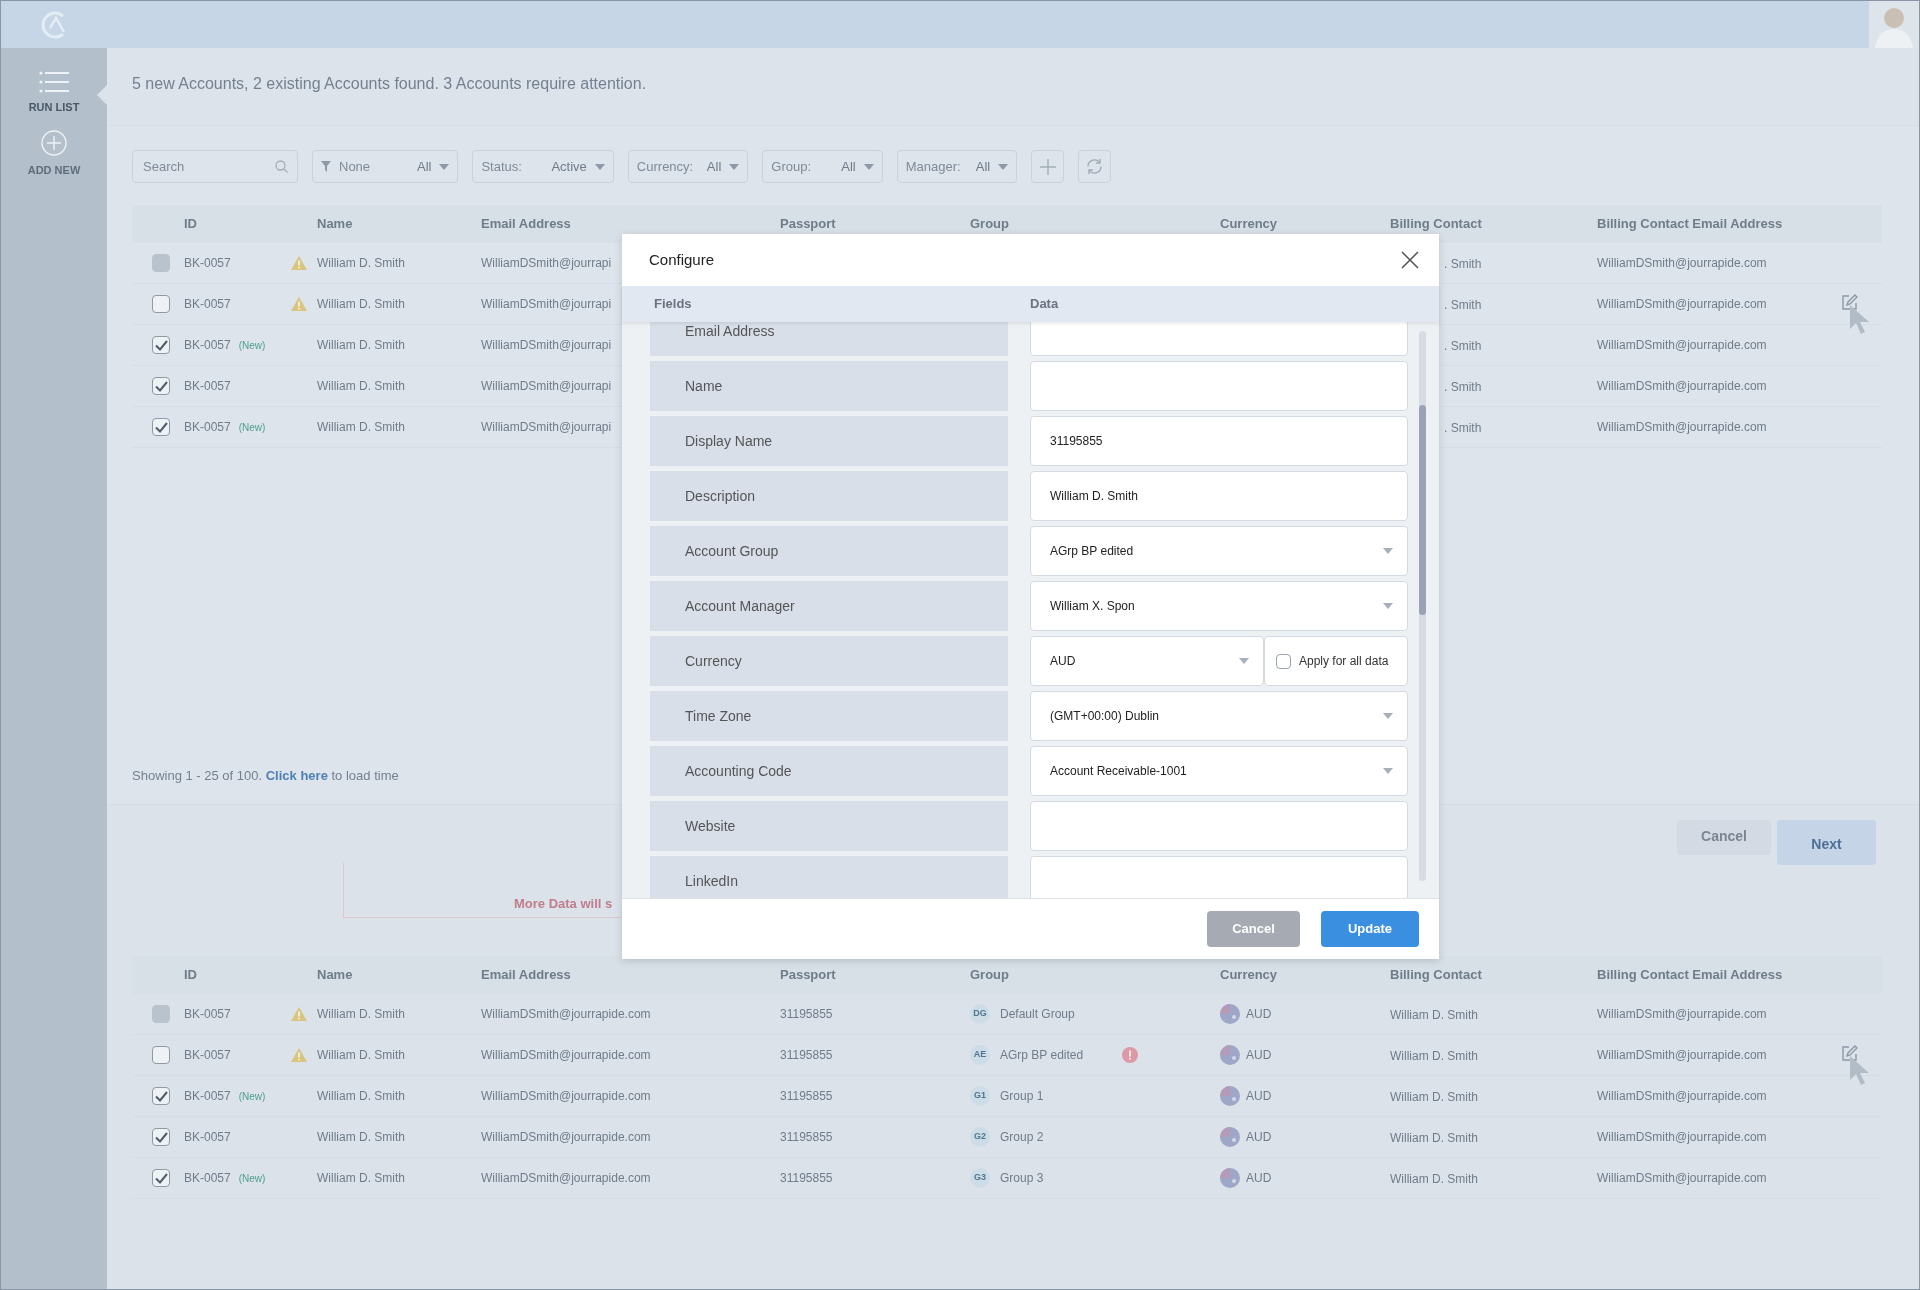 The image size is (1920, 1290). What do you see at coordinates (829, 877) in the screenshot?
I see `field-label: LinkedIn` at bounding box center [829, 877].